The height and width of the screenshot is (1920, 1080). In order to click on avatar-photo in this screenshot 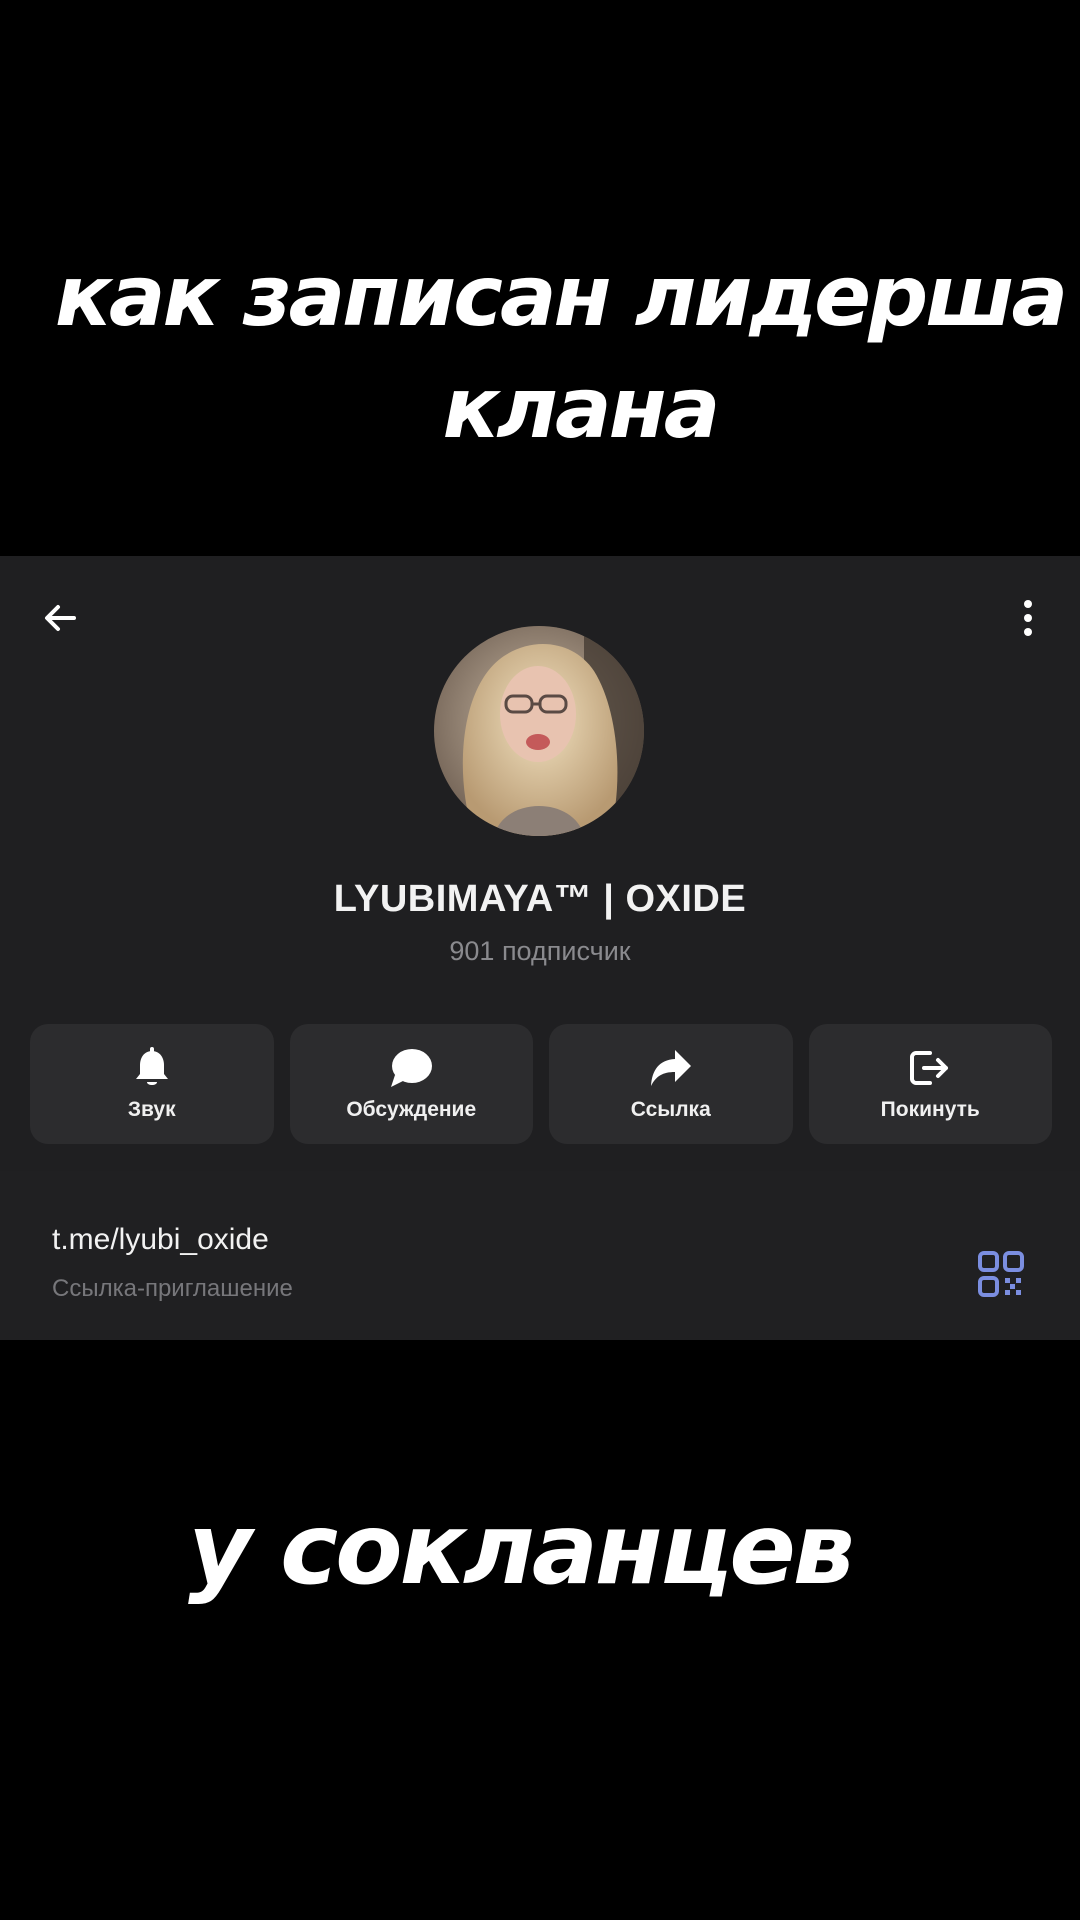, I will do `click(539, 731)`.